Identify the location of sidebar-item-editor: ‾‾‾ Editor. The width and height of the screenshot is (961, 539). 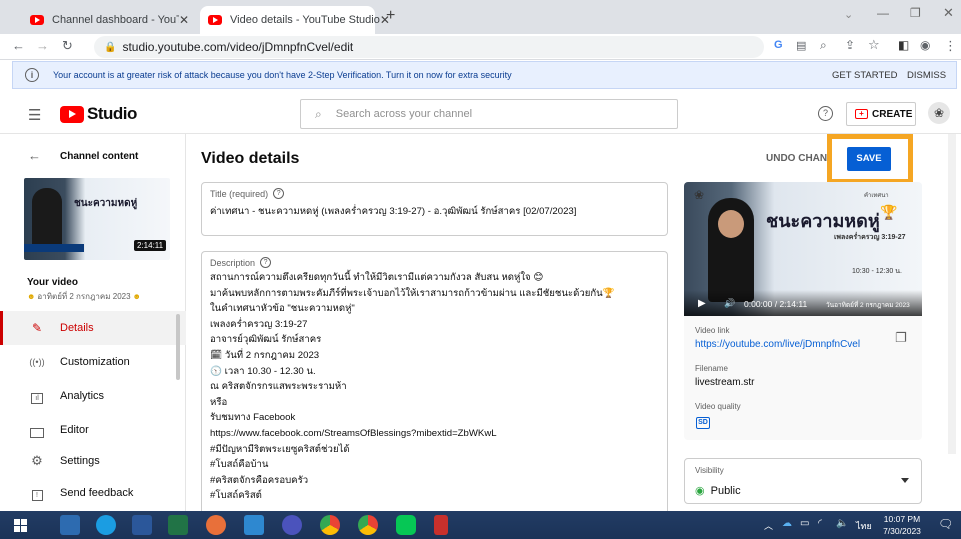
(93, 430).